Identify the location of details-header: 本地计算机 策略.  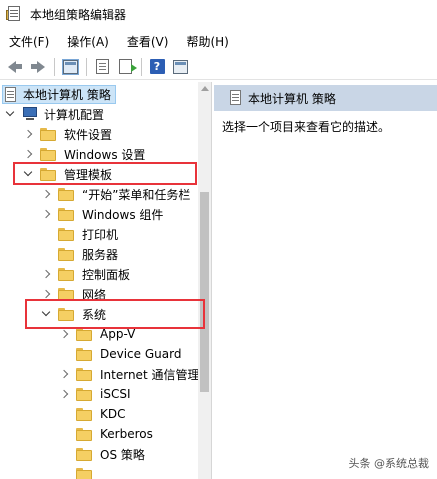
(325, 98).